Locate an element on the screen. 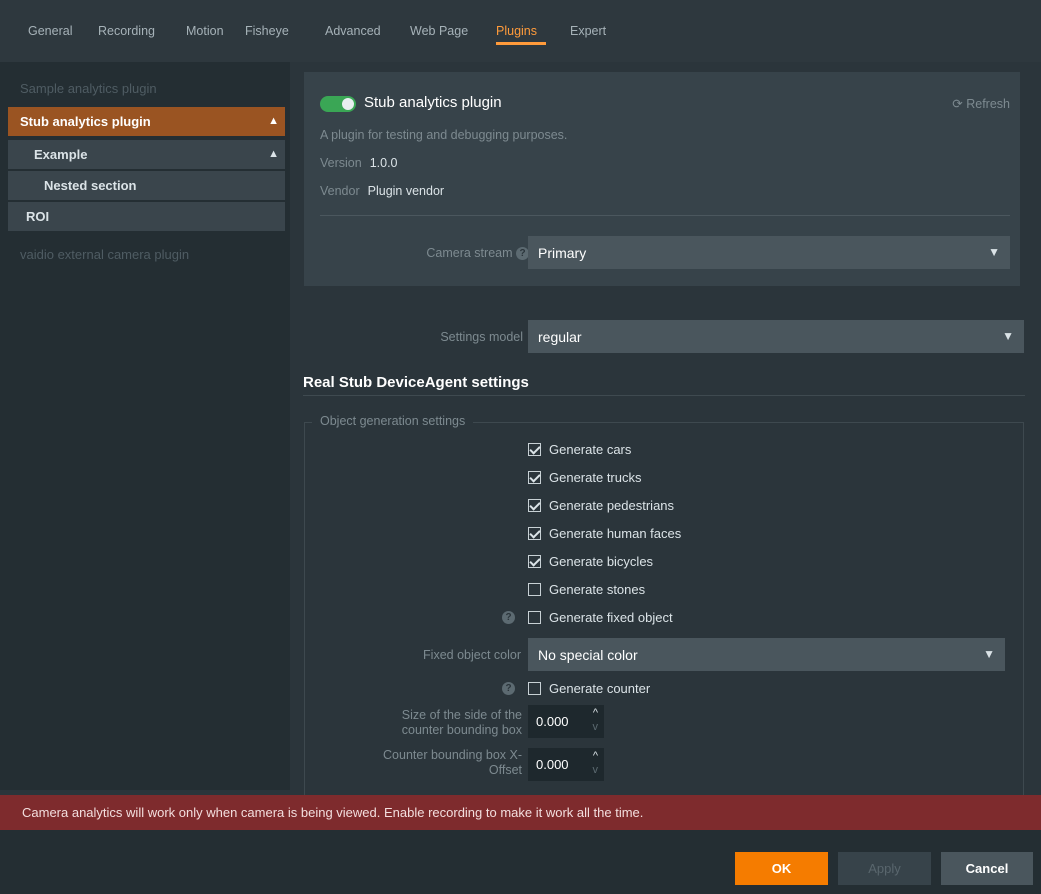  plugin-vendor: Vendor Plugin vendor is located at coordinates (382, 191).